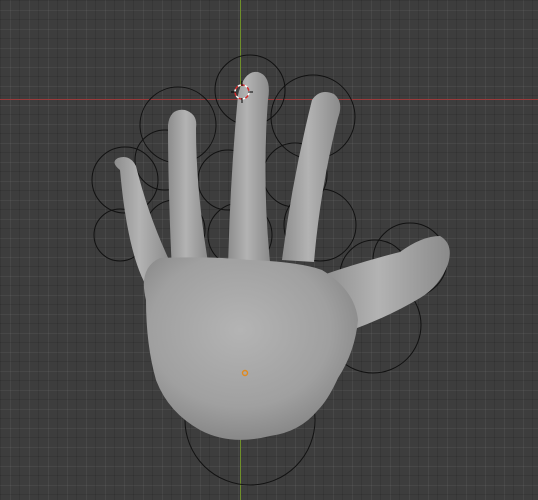  Describe the element at coordinates (250, 348) in the screenshot. I see `palm` at that location.